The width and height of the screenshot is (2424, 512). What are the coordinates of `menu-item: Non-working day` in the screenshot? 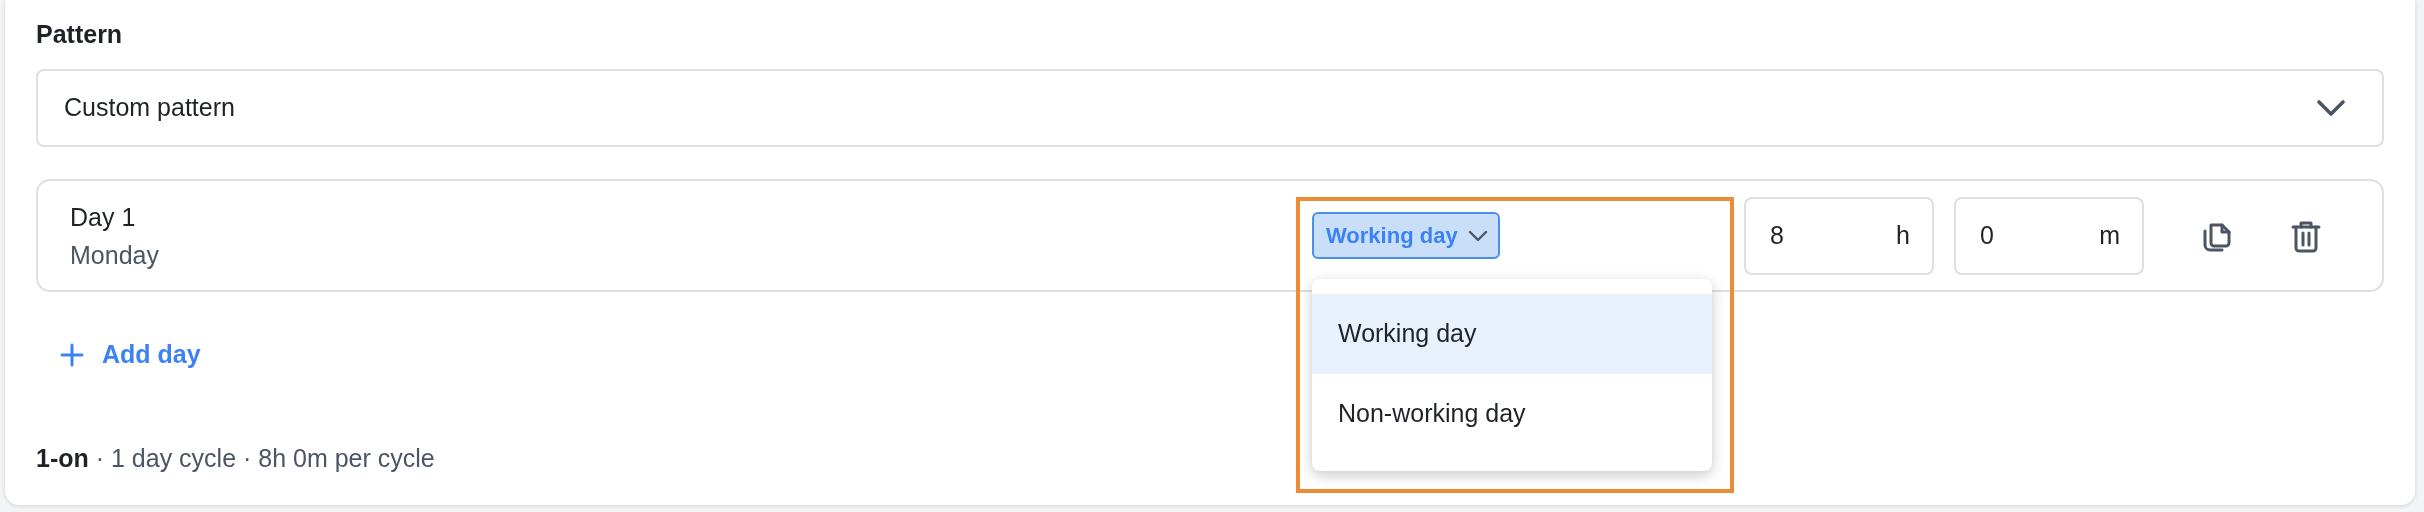 It's located at (1512, 414).